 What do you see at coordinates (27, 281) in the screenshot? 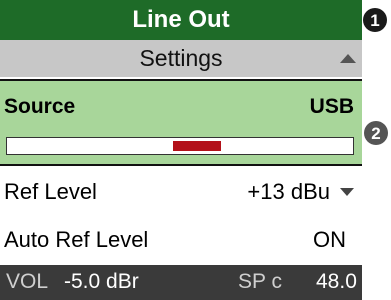
I see `volume-label: VOL` at bounding box center [27, 281].